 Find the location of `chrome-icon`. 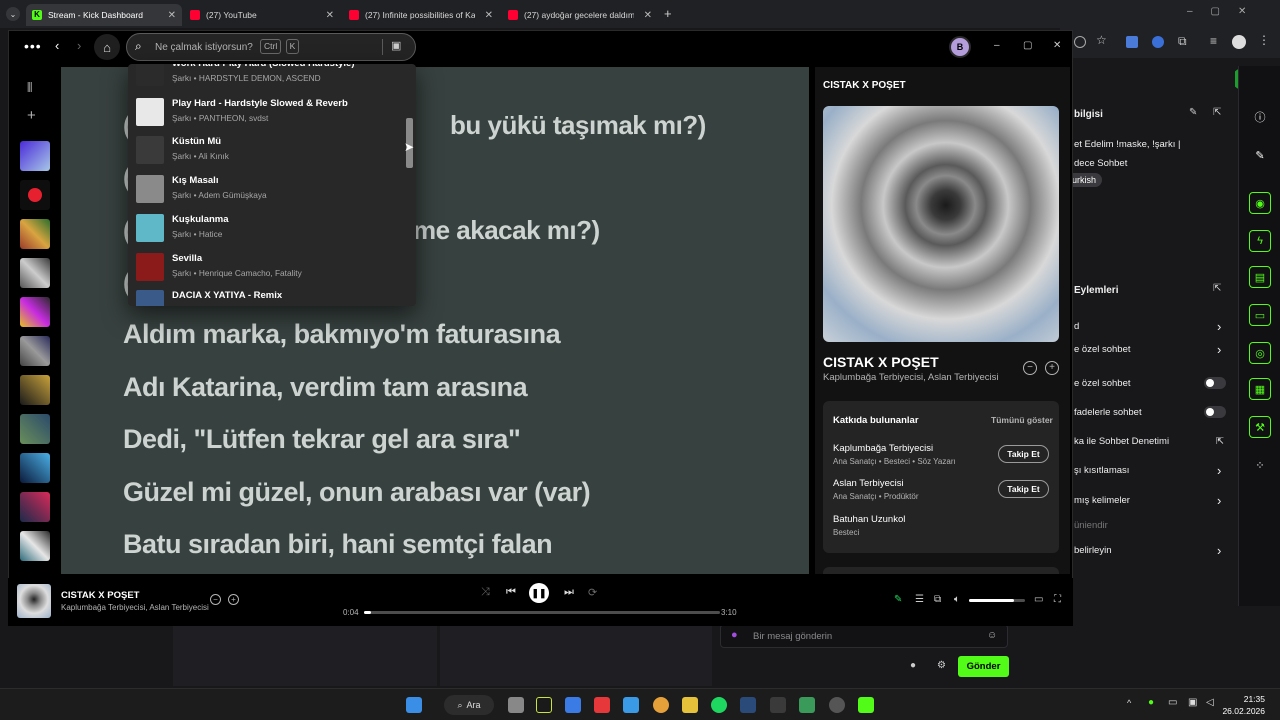

chrome-icon is located at coordinates (661, 705).